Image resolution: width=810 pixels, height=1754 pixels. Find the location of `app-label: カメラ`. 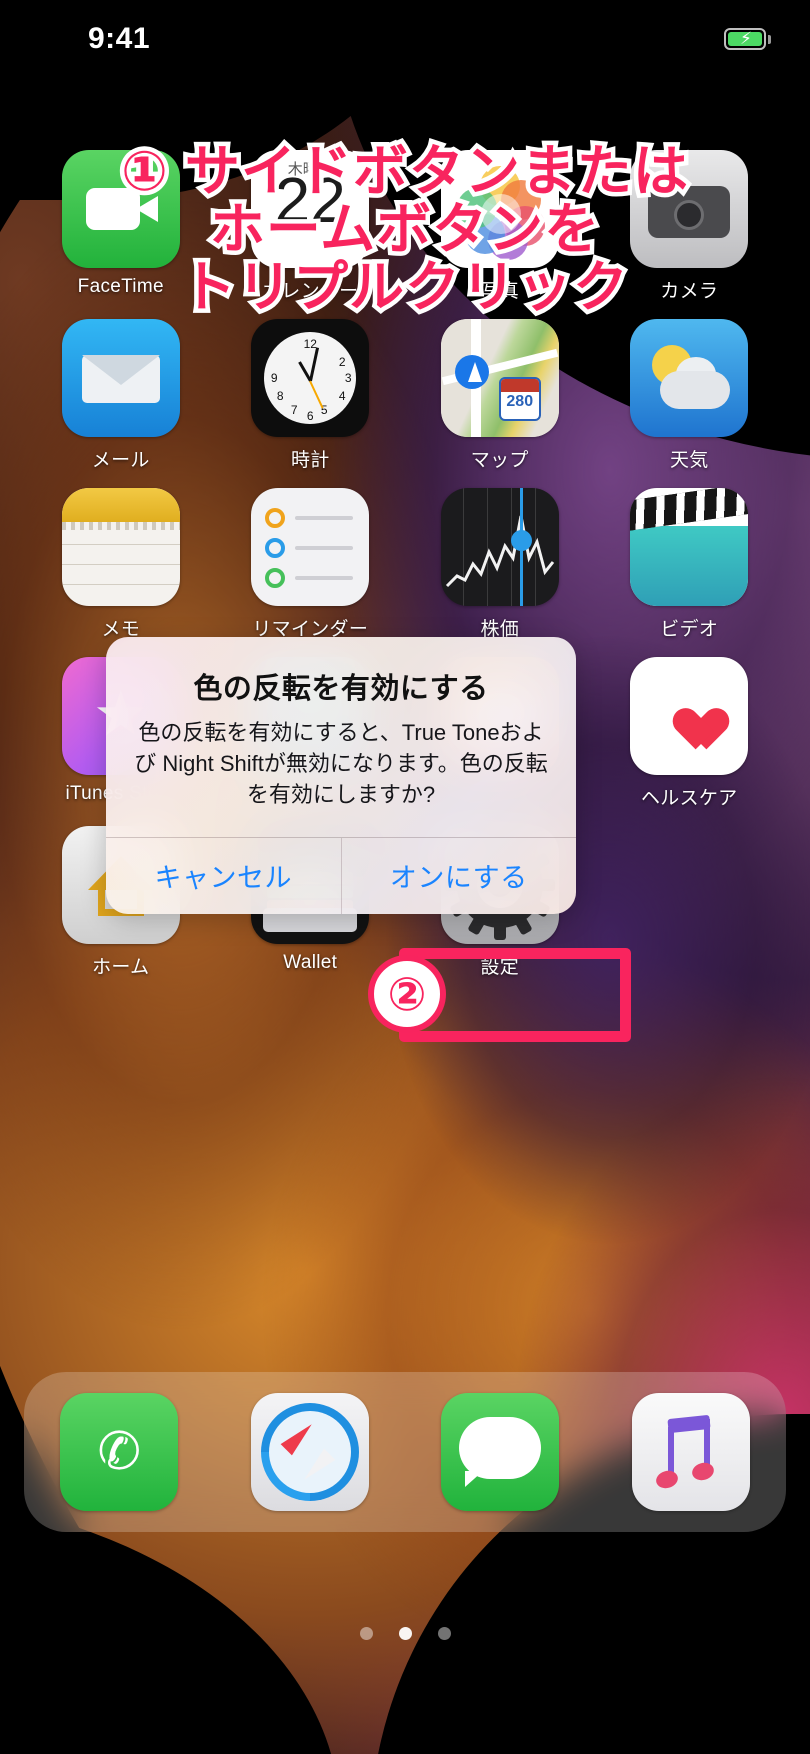

app-label: カメラ is located at coordinates (689, 291).